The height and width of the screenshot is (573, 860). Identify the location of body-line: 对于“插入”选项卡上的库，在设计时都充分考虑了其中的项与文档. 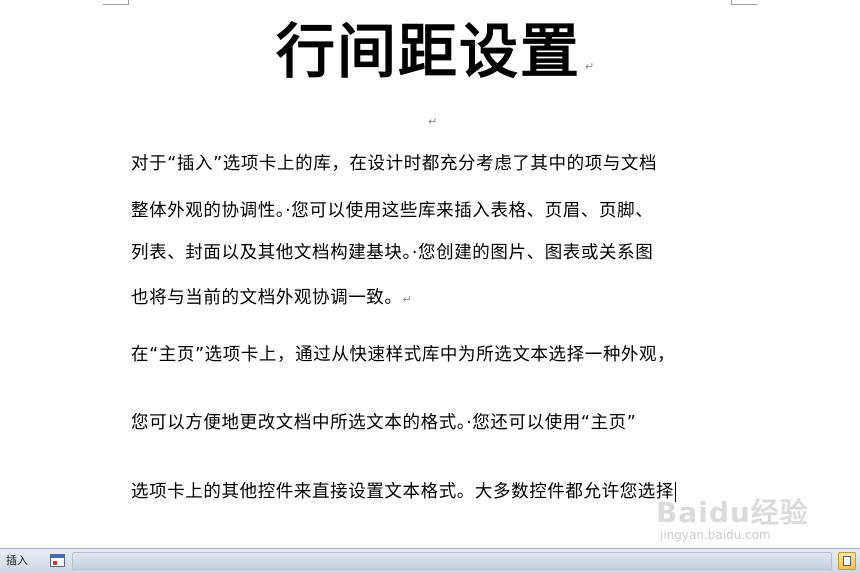
(394, 164).